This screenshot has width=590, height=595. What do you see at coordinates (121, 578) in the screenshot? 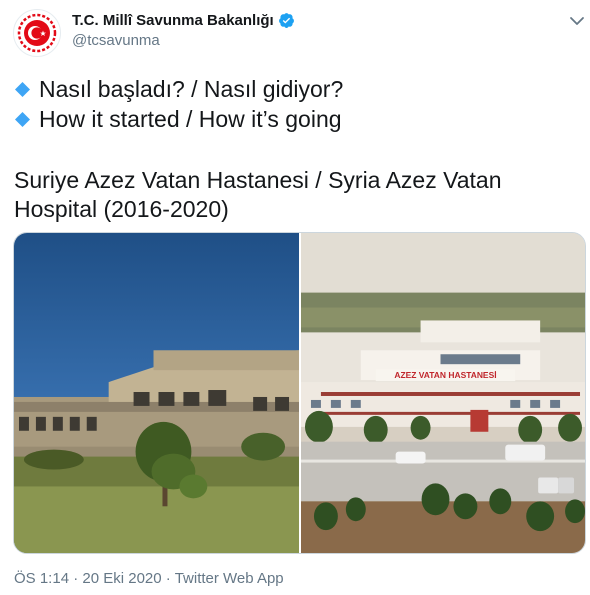
I see `tweet-date: 20 Eki 2020` at bounding box center [121, 578].